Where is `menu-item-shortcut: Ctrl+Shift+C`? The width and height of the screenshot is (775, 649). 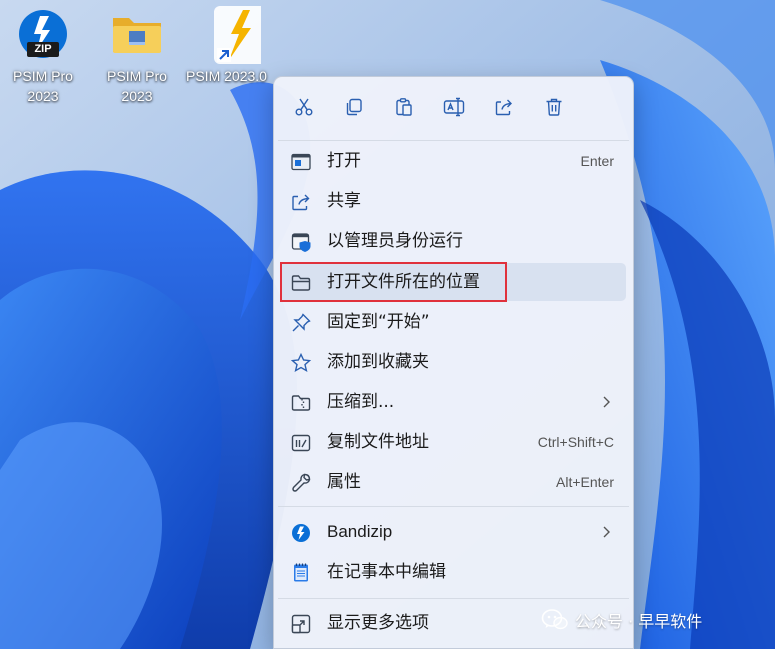 menu-item-shortcut: Ctrl+Shift+C is located at coordinates (575, 442).